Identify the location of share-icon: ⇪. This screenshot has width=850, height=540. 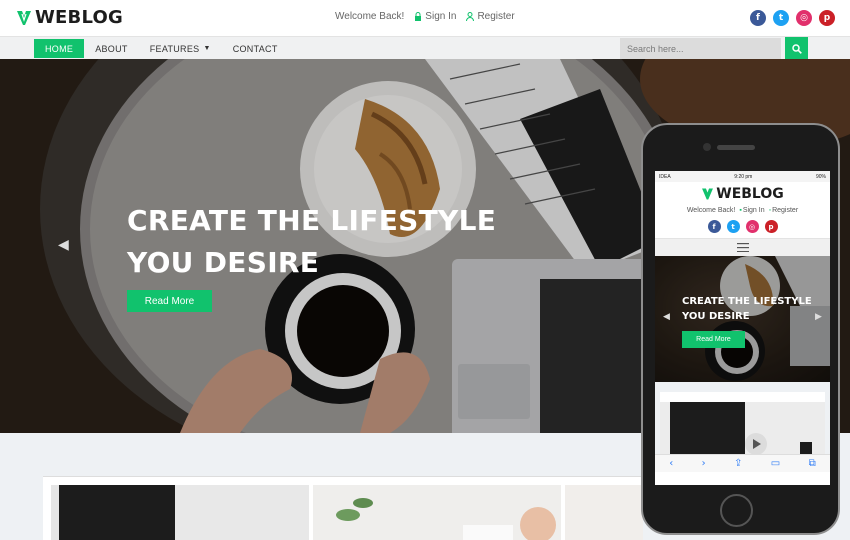
(738, 463).